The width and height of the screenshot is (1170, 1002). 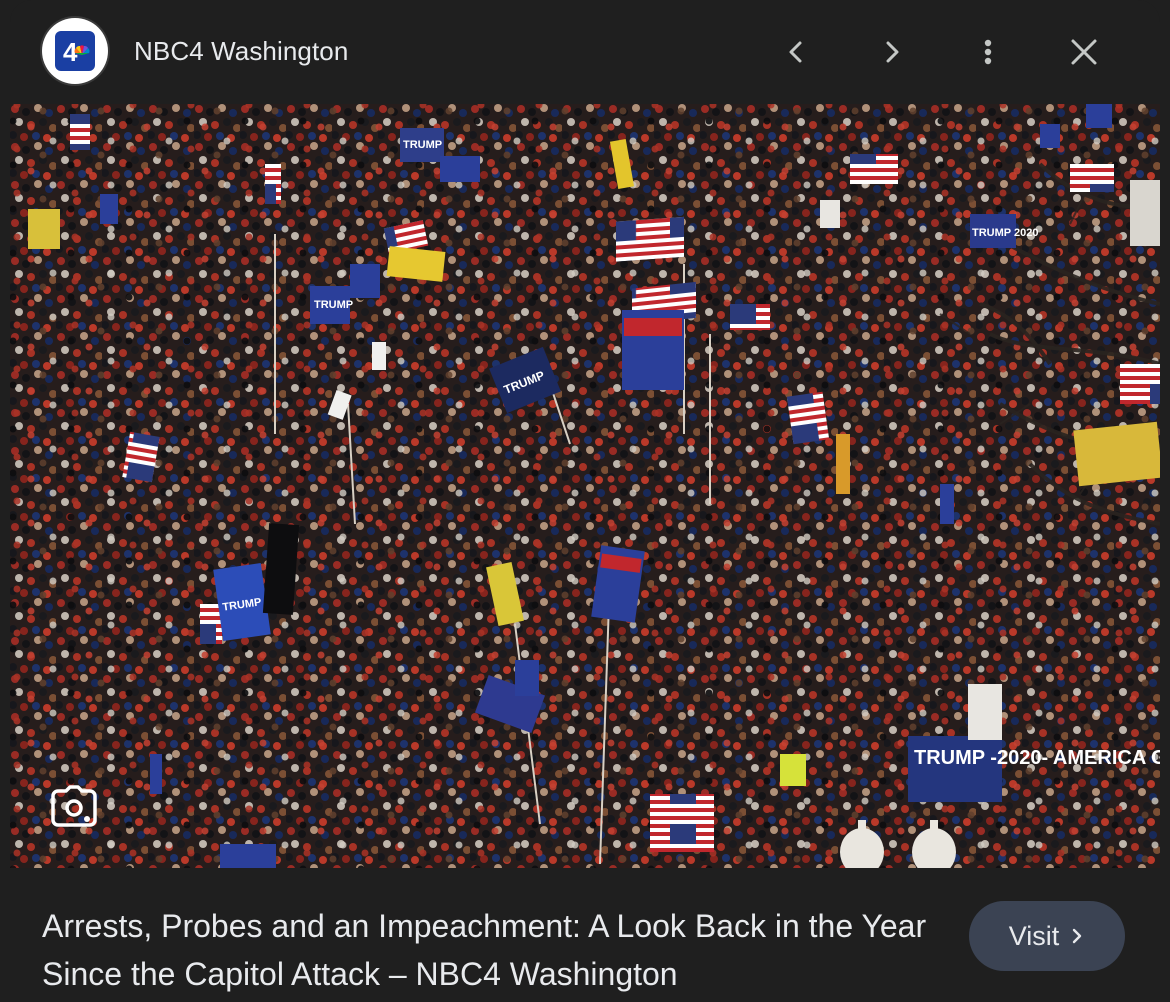 I want to click on flag-text: TRUMP 2020, so click(x=1005, y=233).